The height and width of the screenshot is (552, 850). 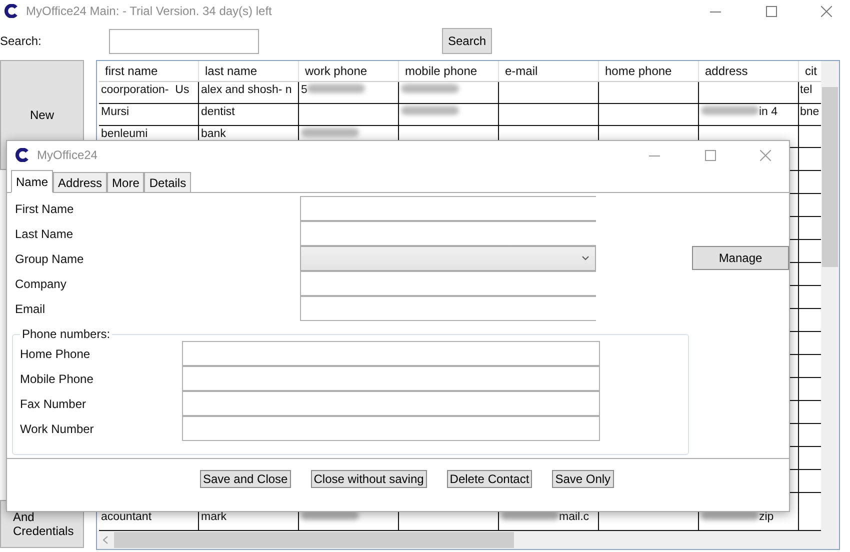 What do you see at coordinates (21, 41) in the screenshot?
I see `search-label: Search:` at bounding box center [21, 41].